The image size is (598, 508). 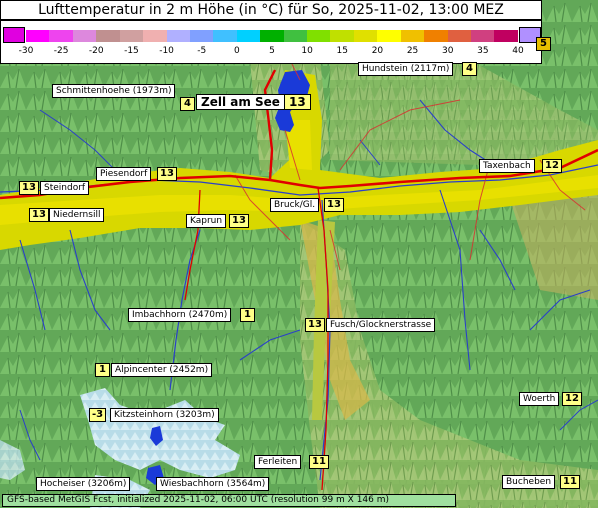 What do you see at coordinates (529, 482) in the screenshot?
I see `place-label-bucheben: Bucheben` at bounding box center [529, 482].